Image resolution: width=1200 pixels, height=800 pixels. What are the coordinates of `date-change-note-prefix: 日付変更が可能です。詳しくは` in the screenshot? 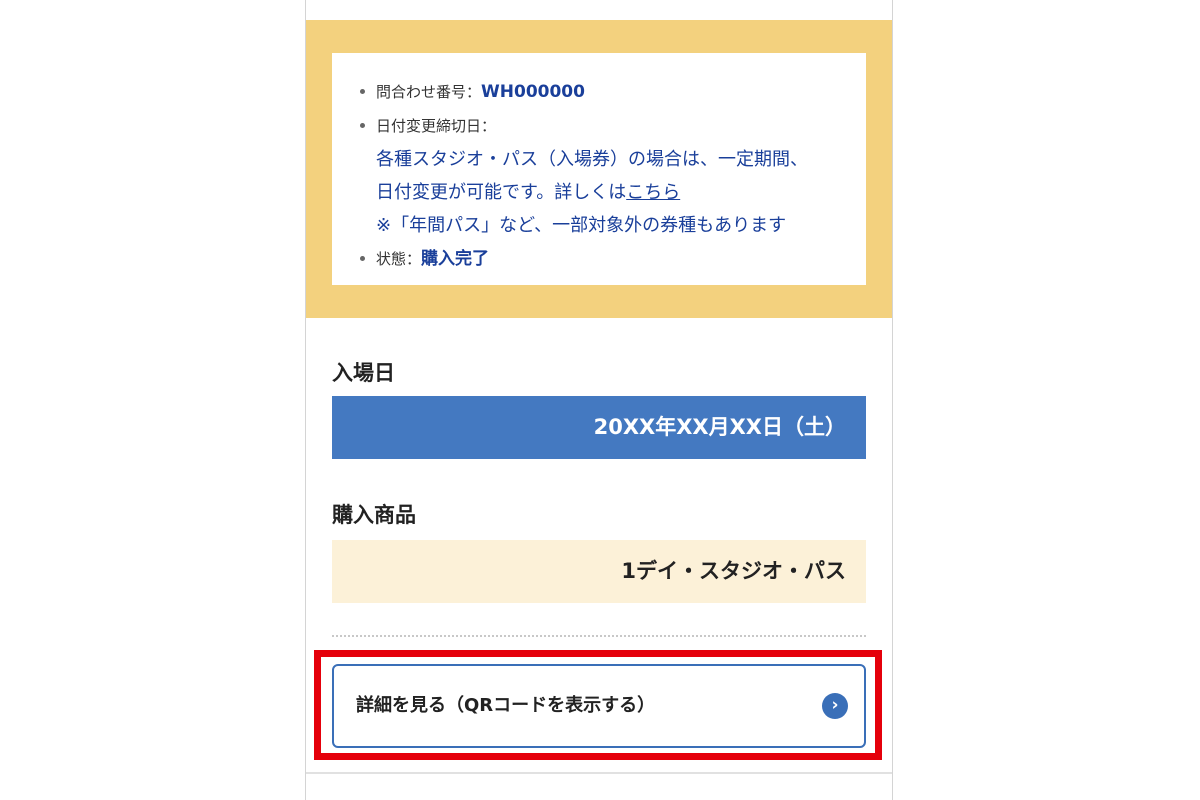 It's located at (501, 192).